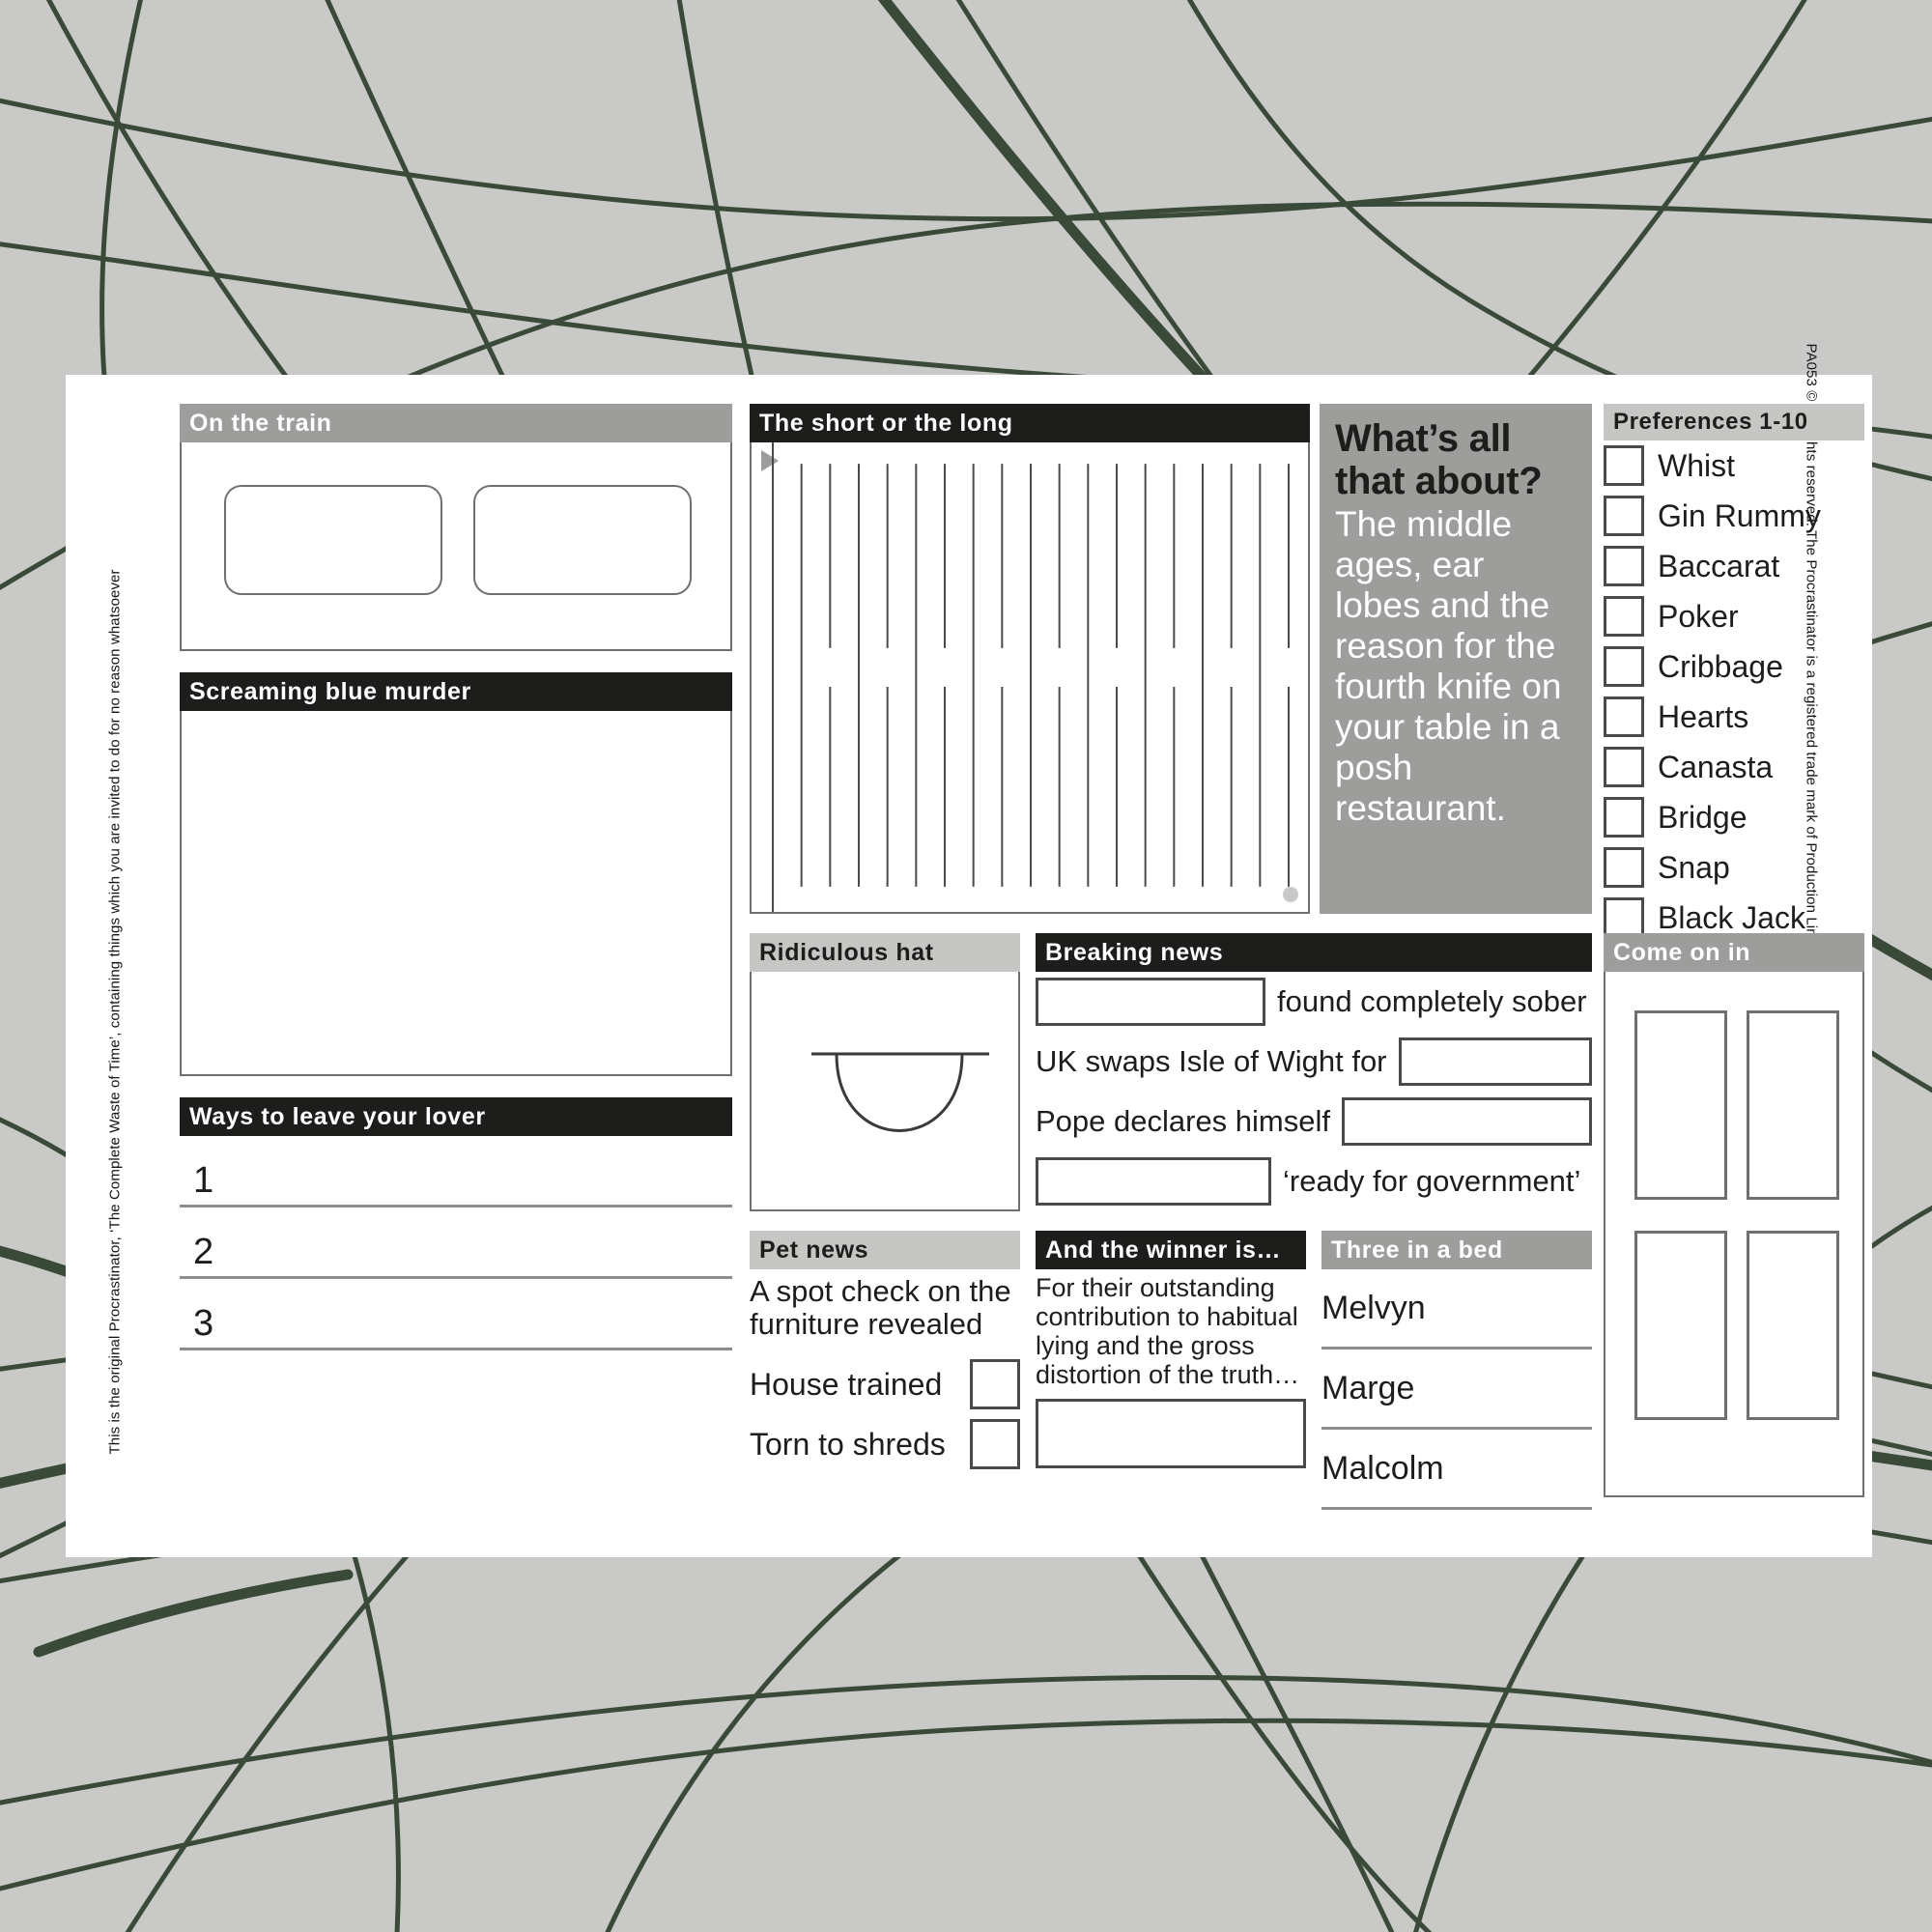  What do you see at coordinates (1211, 1061) in the screenshot?
I see `breaking-news-label-2: UK swaps Isle of Wight for` at bounding box center [1211, 1061].